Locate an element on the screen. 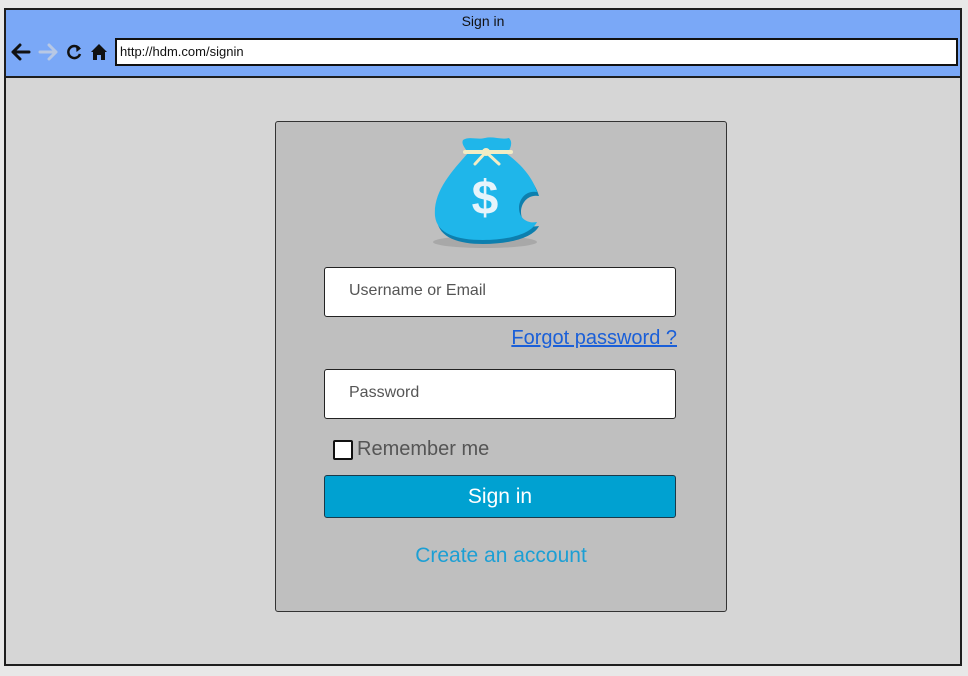 This screenshot has height=676, width=968. url-input: http://hdm.com/signin is located at coordinates (536, 52).